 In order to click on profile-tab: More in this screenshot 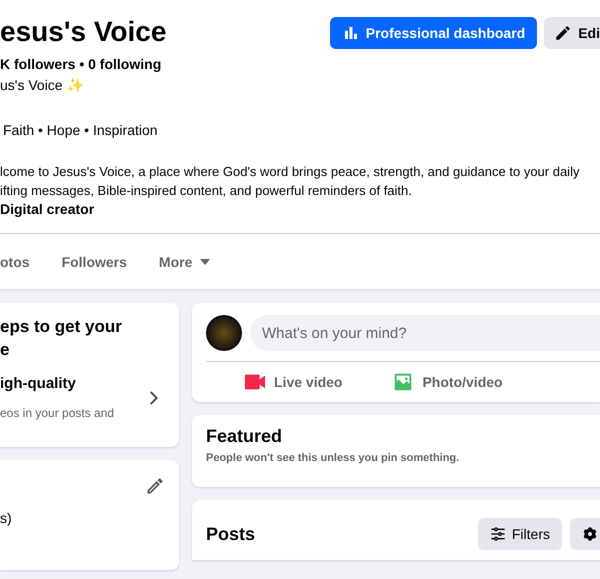, I will do `click(184, 261)`.